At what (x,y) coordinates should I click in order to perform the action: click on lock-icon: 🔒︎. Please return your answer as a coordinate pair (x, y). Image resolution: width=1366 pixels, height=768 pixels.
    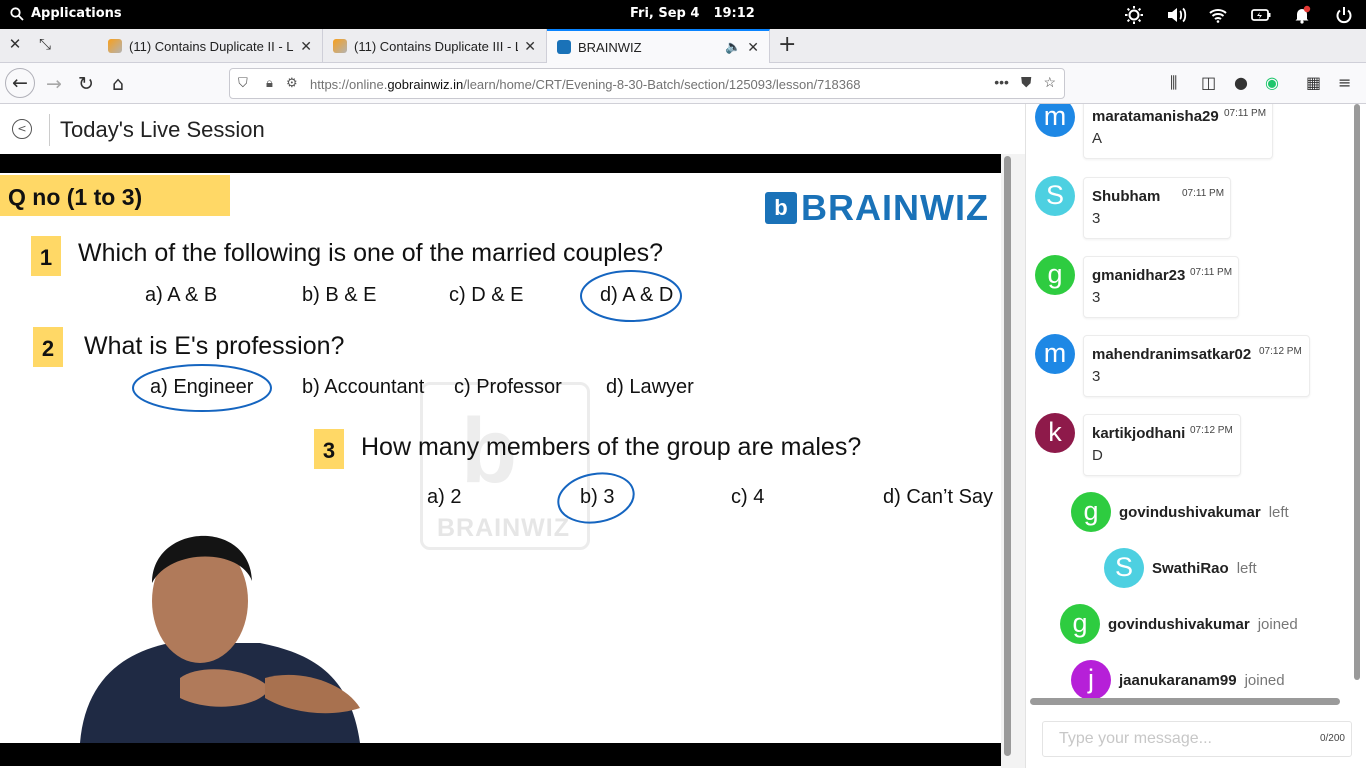
    Looking at the image, I should click on (269, 83).